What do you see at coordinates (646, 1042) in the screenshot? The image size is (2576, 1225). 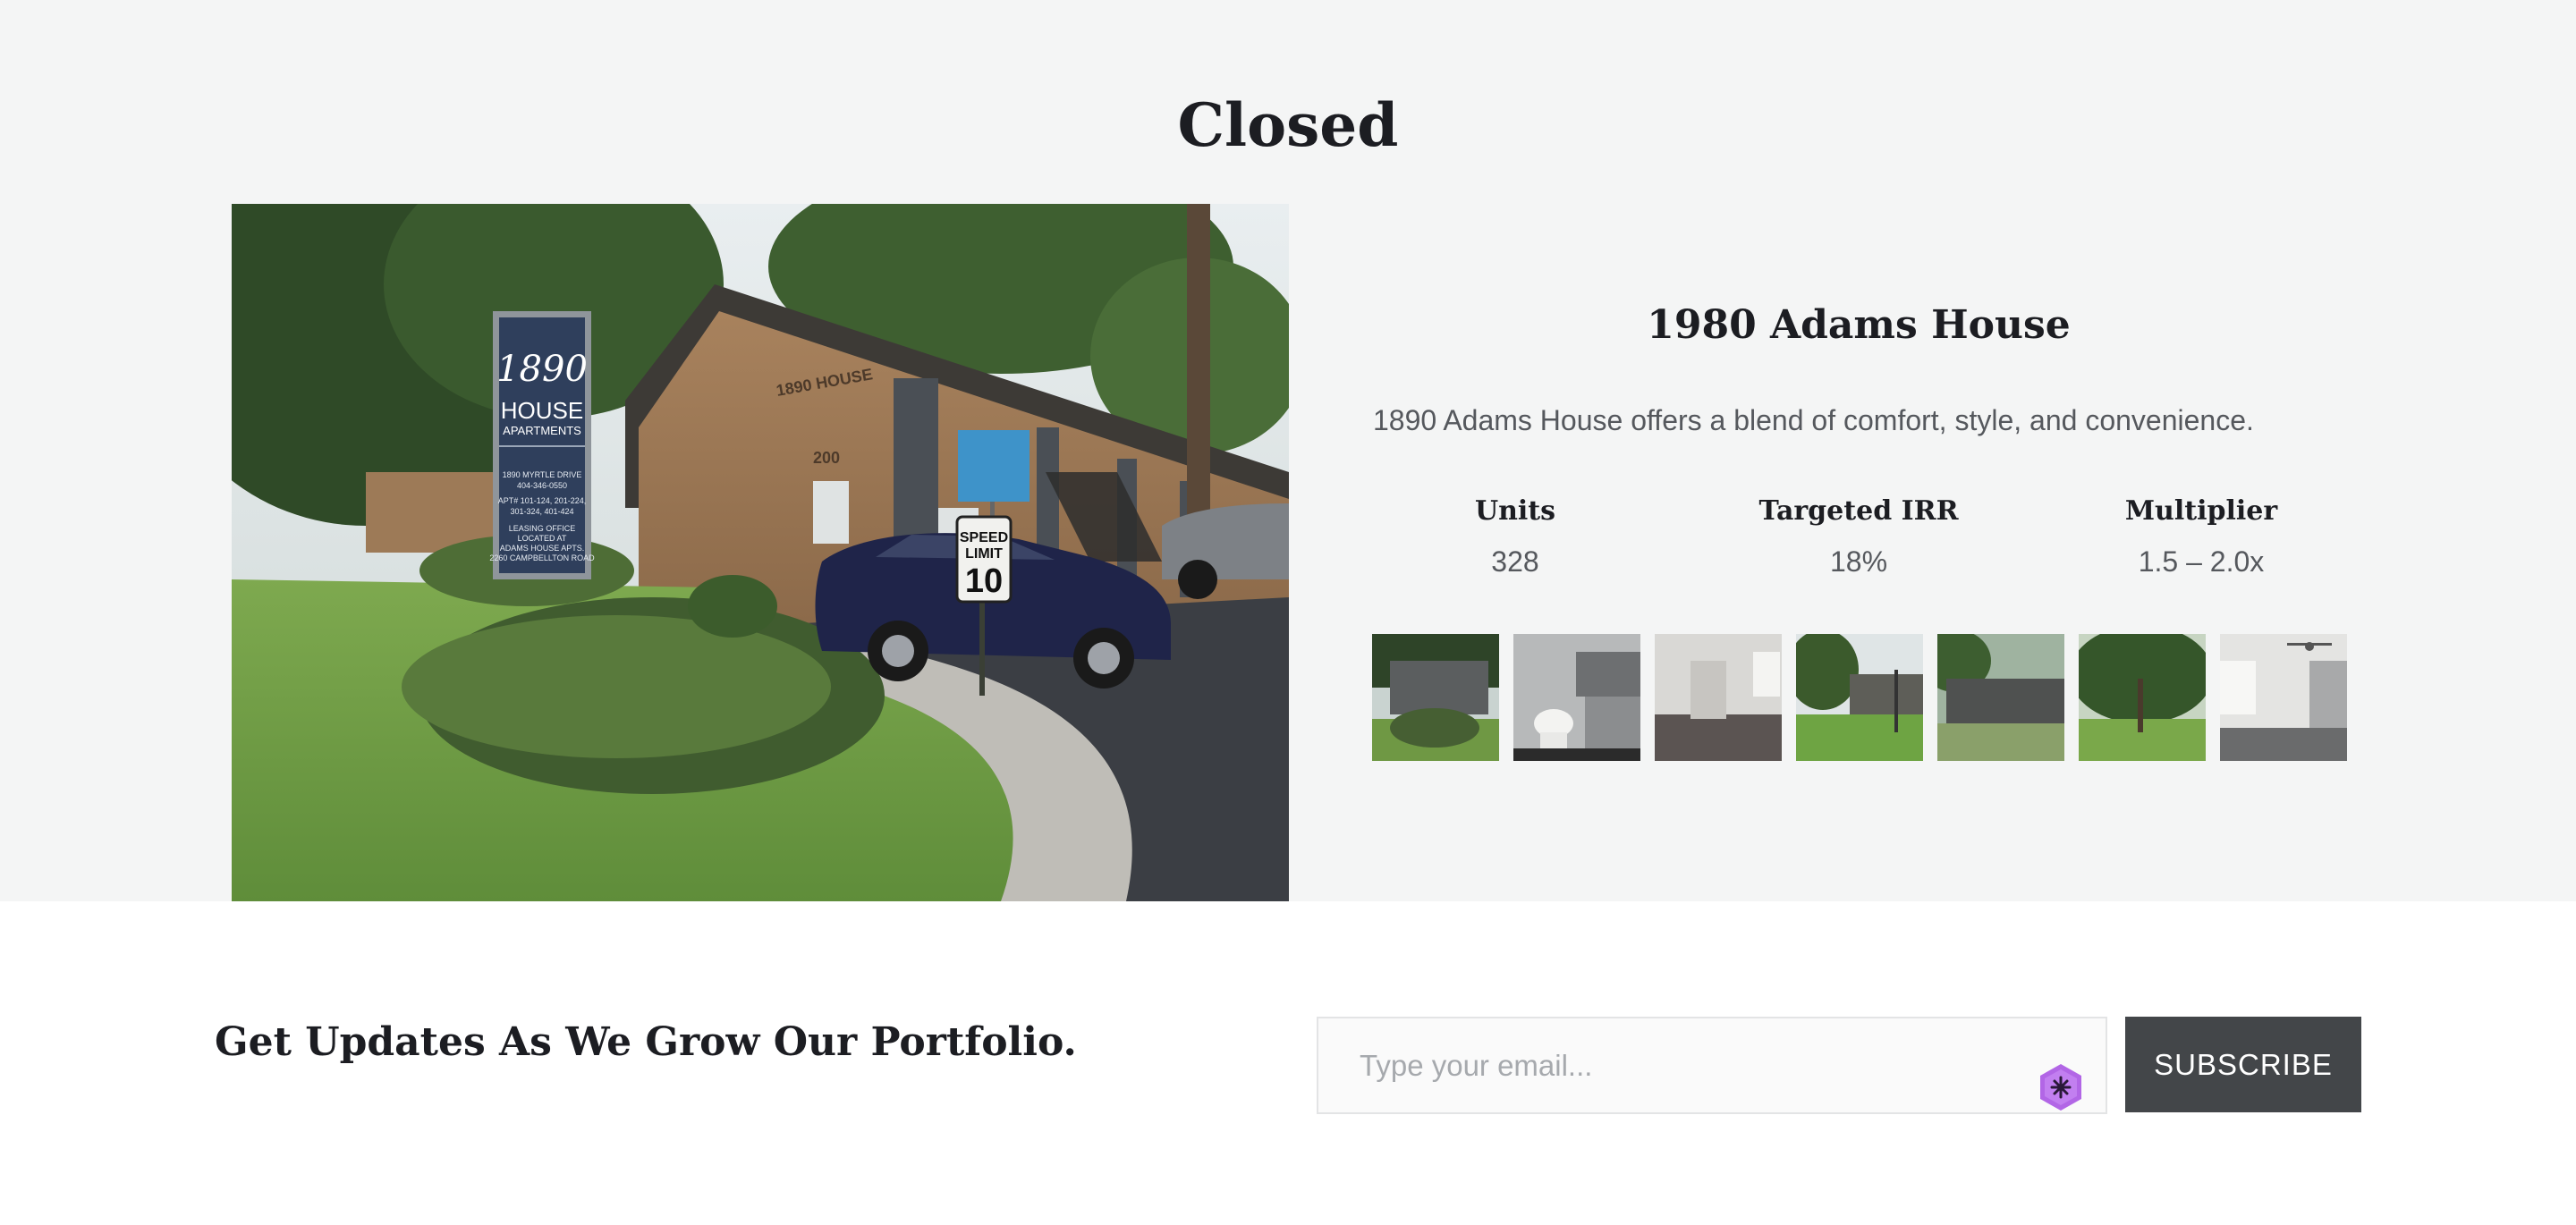 I see `newsletter-title: Get Updates As We Grow Our Portfolio.` at bounding box center [646, 1042].